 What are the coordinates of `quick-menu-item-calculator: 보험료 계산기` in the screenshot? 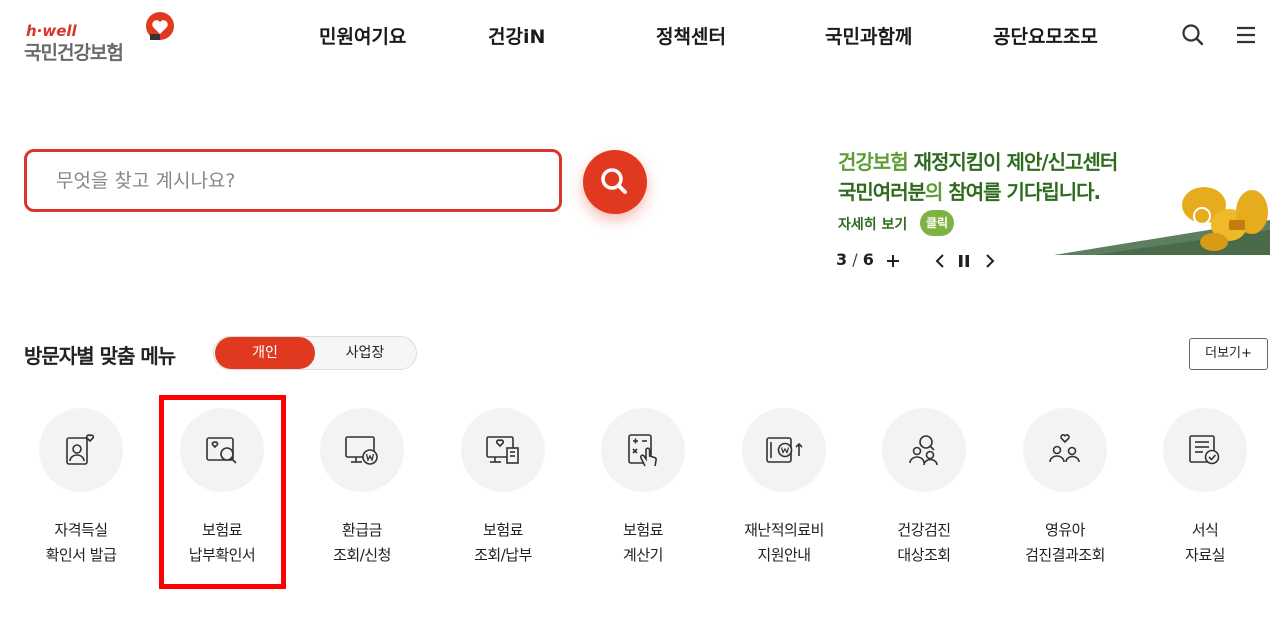 It's located at (643, 491).